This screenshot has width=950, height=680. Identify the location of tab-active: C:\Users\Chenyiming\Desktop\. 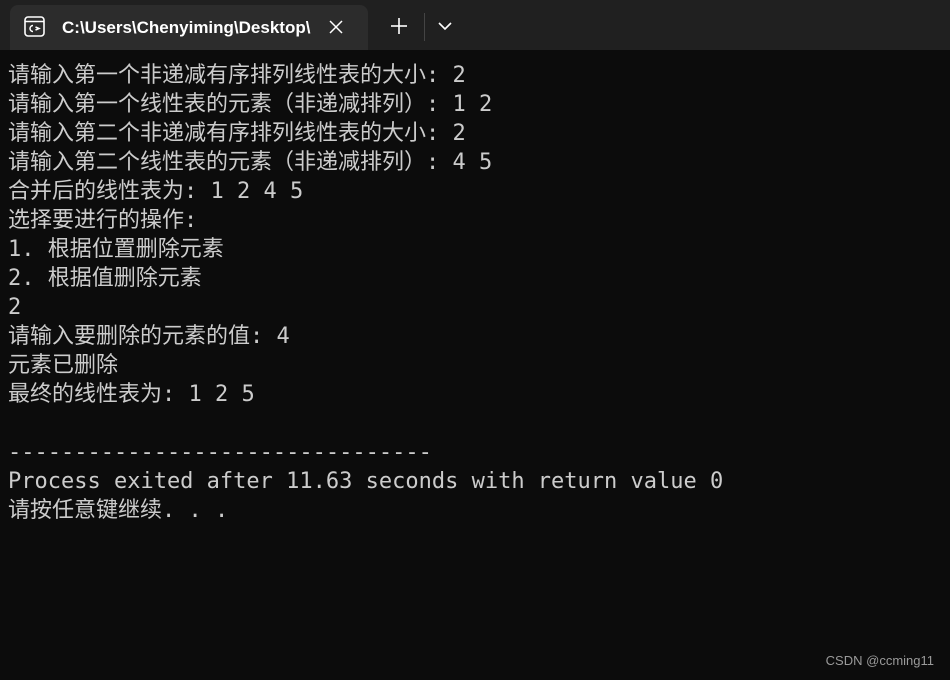
(189, 27).